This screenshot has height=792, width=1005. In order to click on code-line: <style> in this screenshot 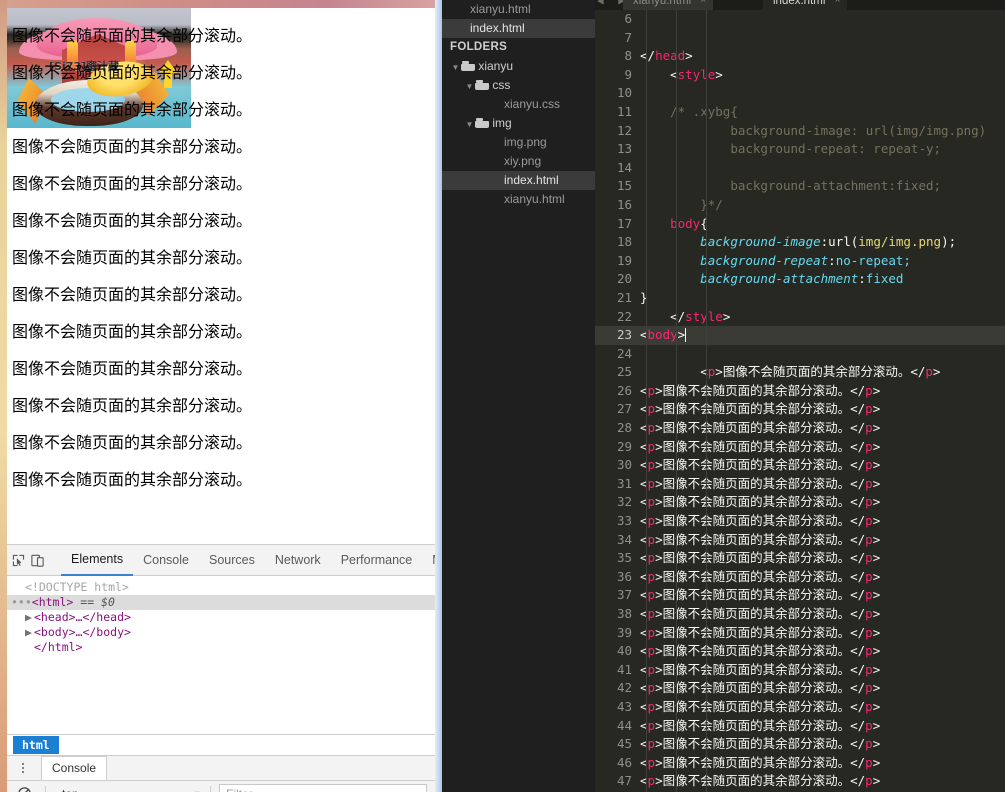, I will do `click(822, 75)`.